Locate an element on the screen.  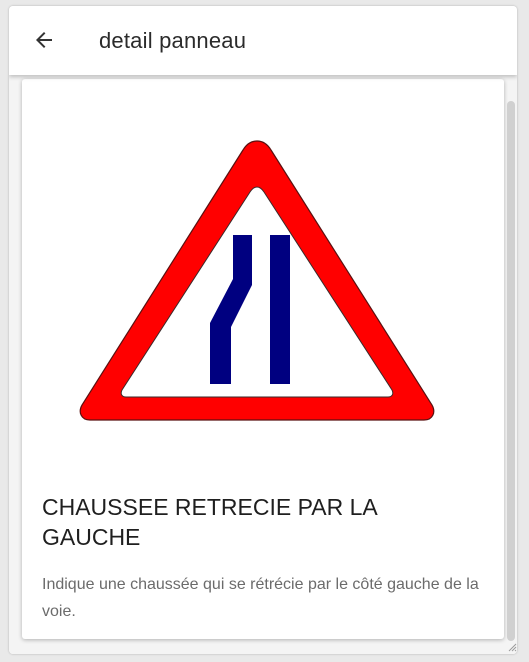
arrow-left-icon is located at coordinates (44, 40).